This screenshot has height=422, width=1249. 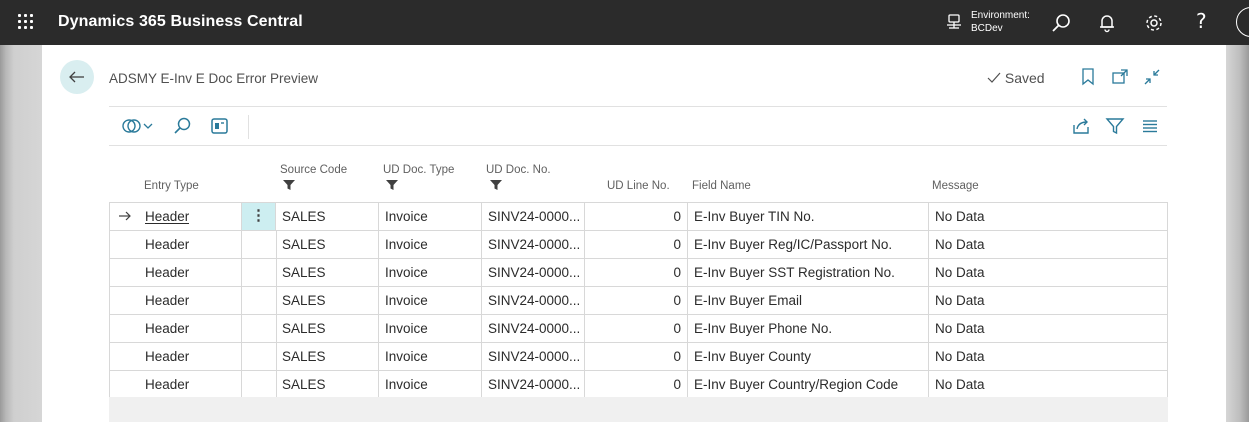 What do you see at coordinates (1088, 77) in the screenshot?
I see `bookmark-icon` at bounding box center [1088, 77].